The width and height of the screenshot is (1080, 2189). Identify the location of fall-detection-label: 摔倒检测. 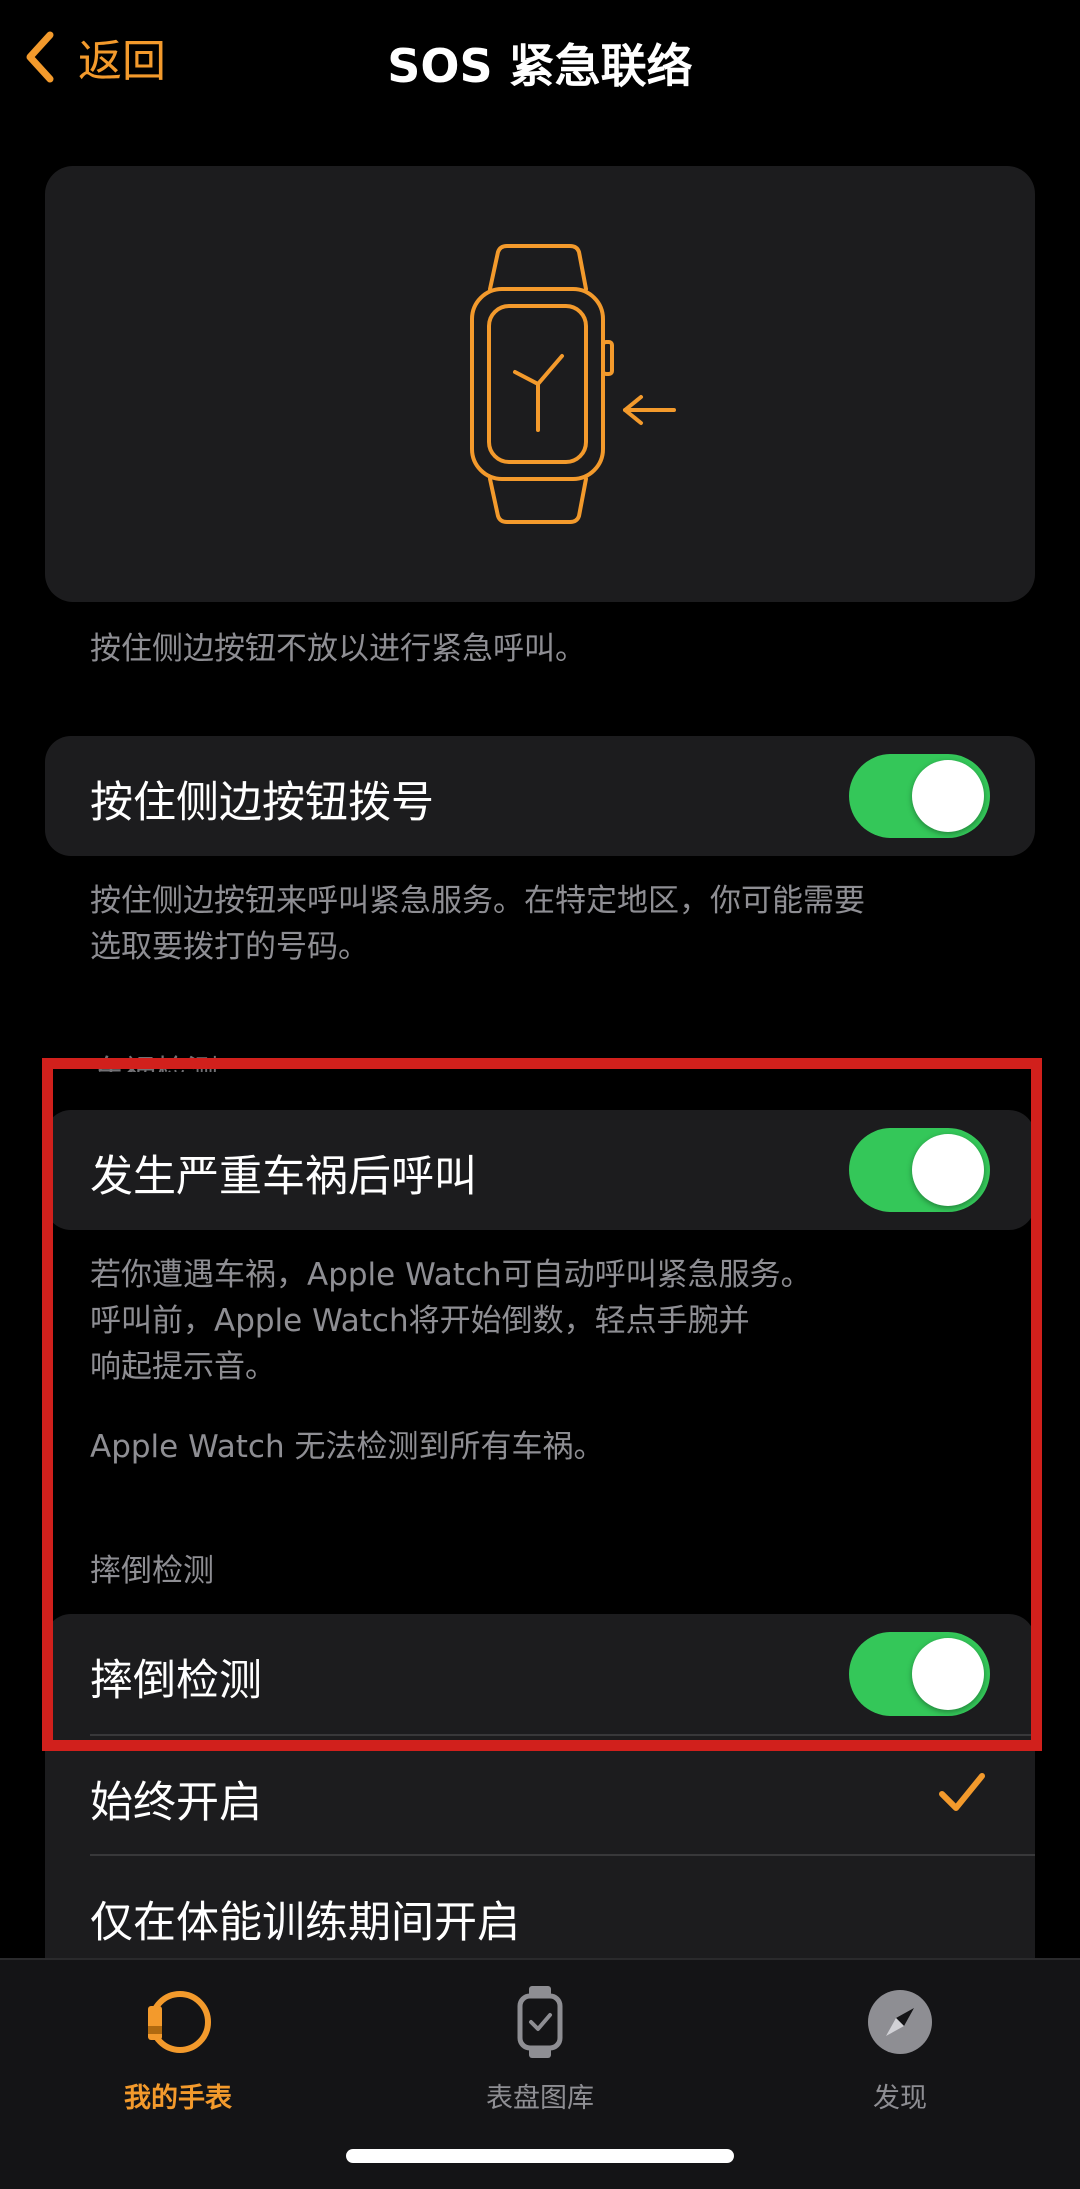
(176, 1681).